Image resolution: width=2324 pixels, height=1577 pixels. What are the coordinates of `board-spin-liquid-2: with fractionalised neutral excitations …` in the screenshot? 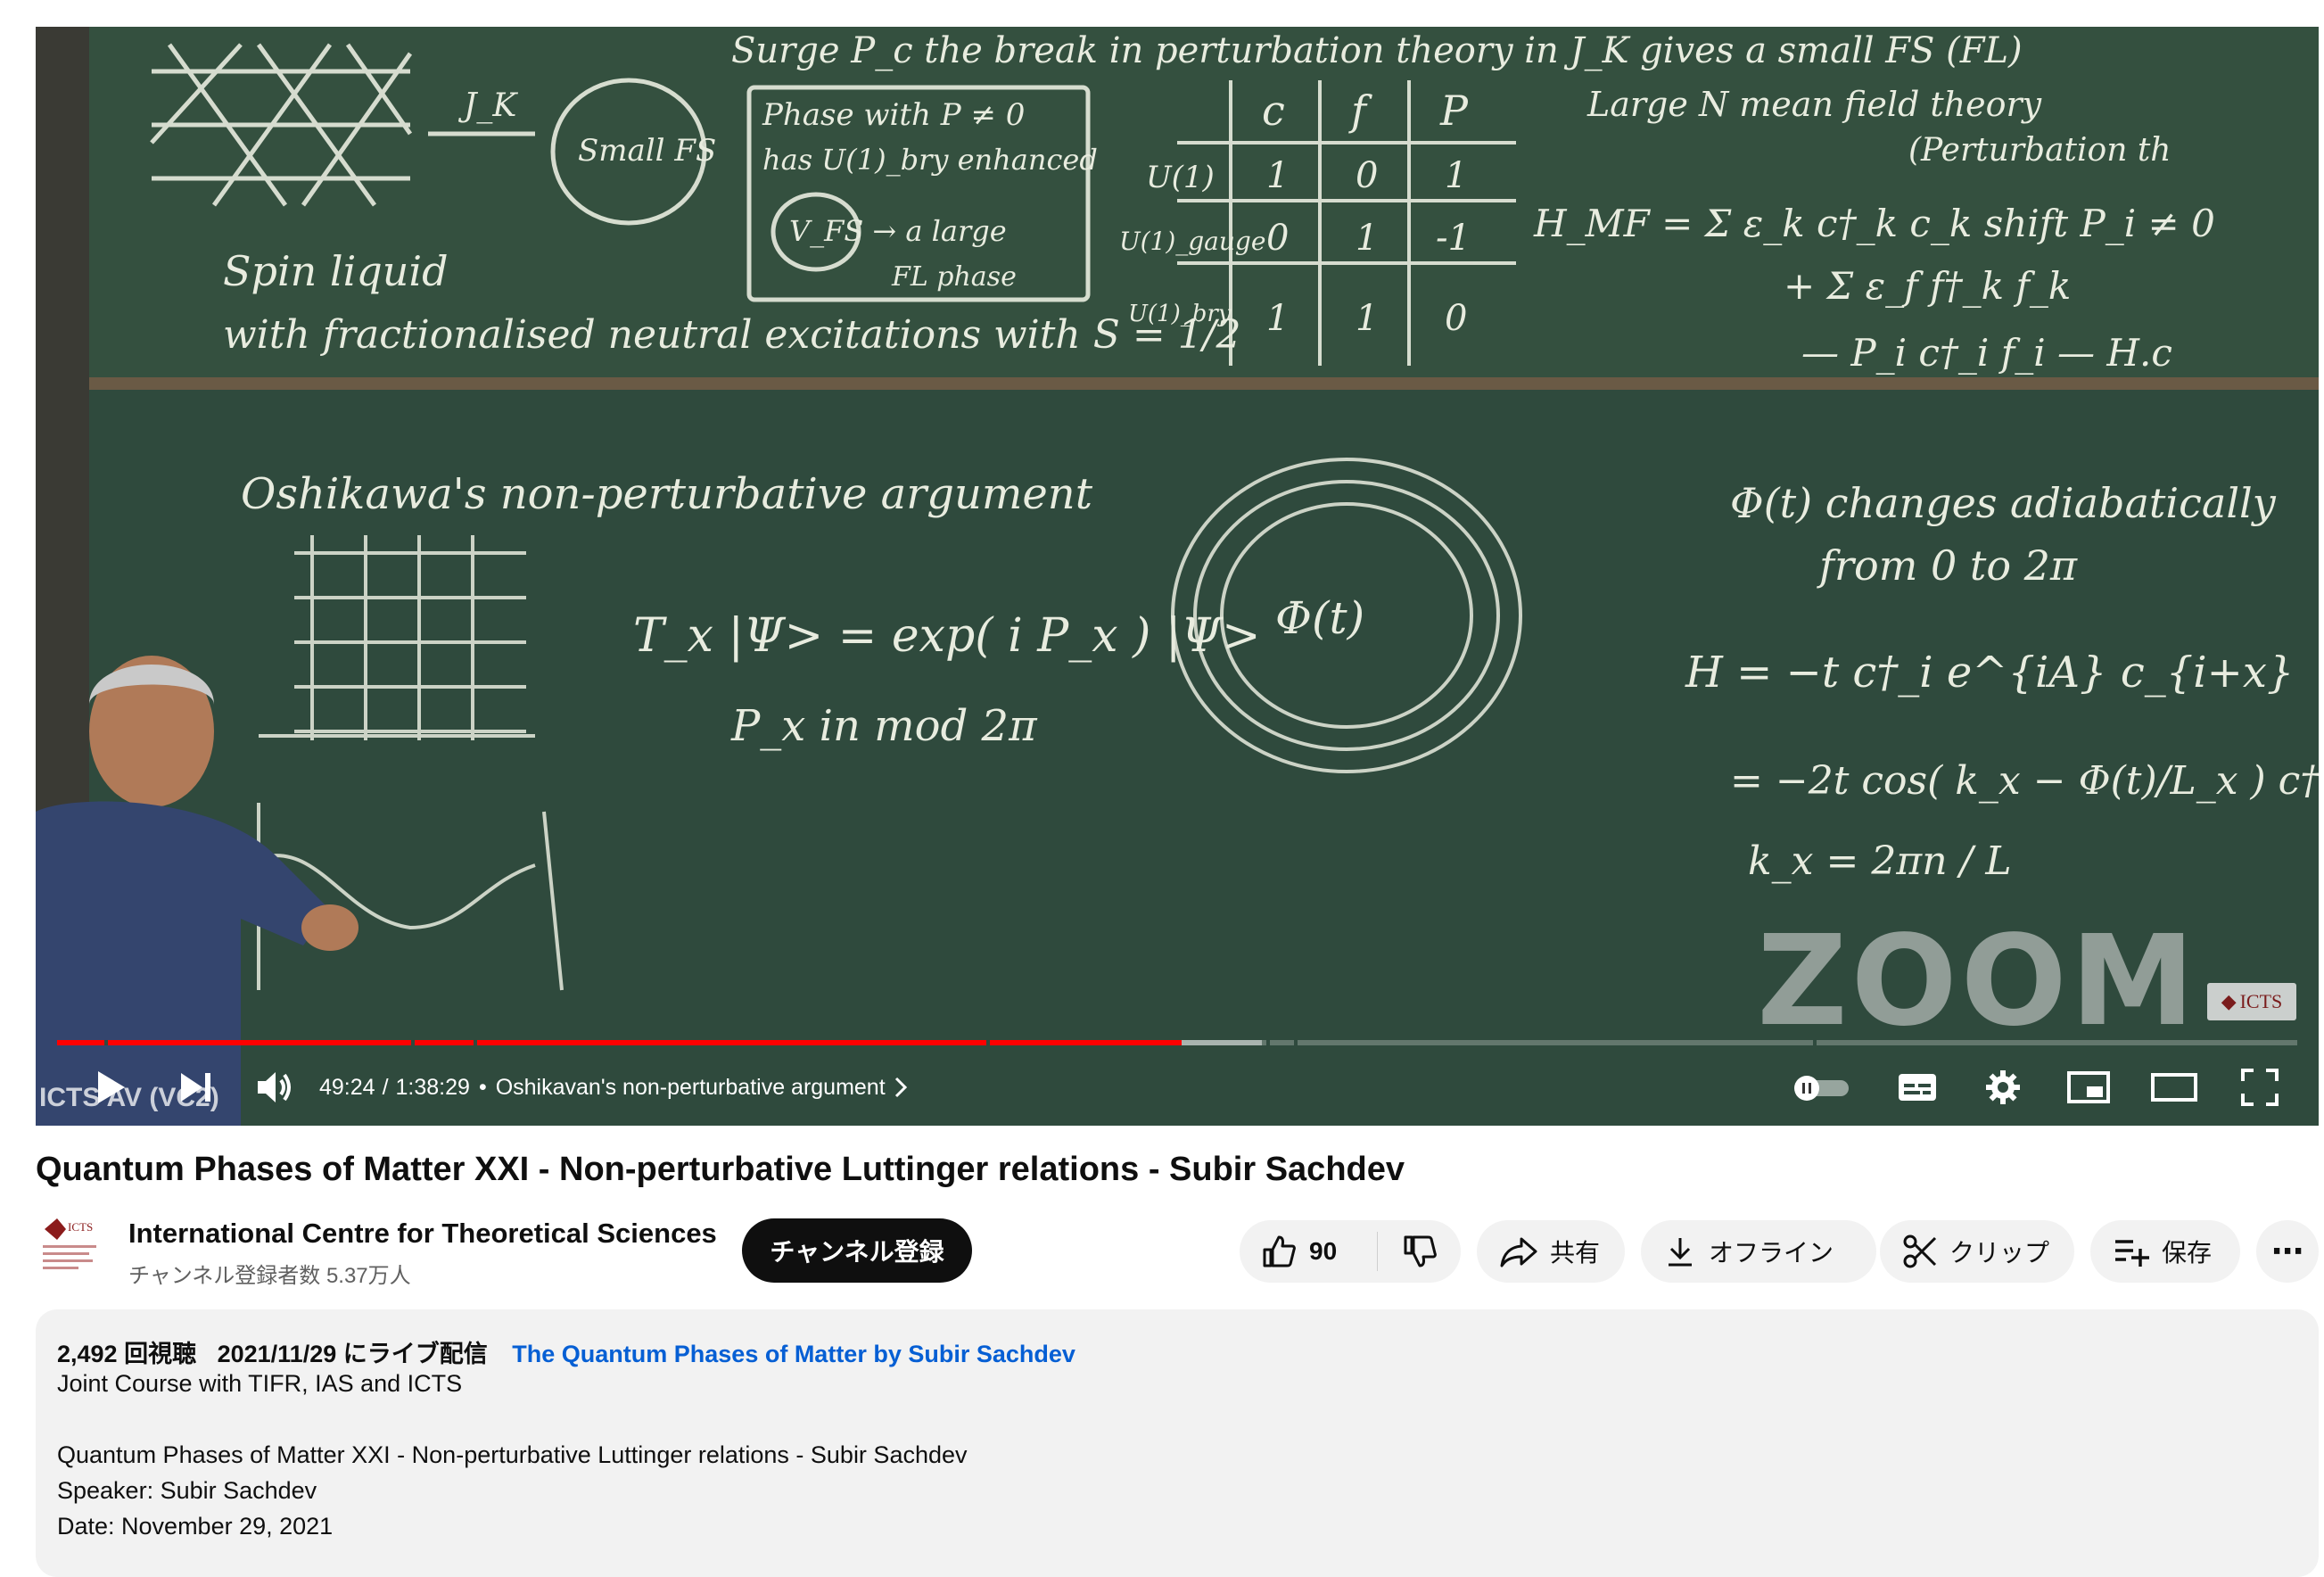 It's located at (732, 335).